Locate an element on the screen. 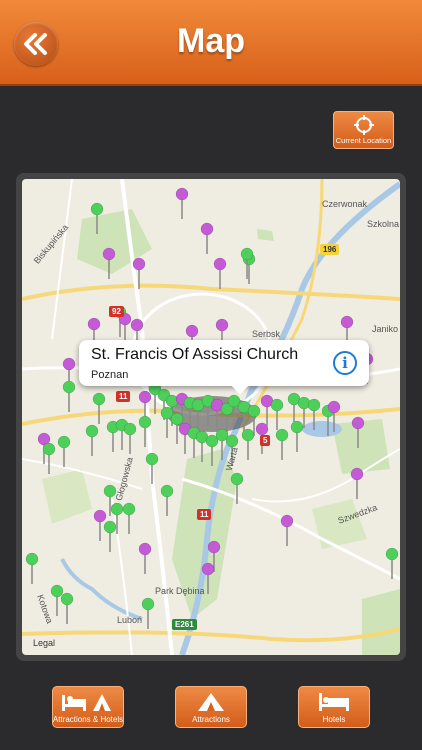  place-label-lubon: Luboń is located at coordinates (130, 620).